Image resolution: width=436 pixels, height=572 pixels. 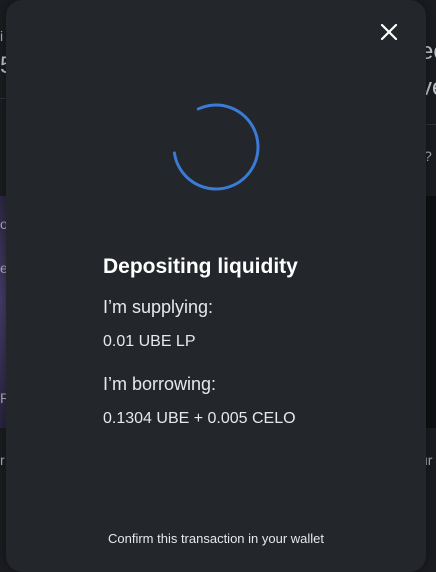 I want to click on close-icon, so click(x=389, y=32).